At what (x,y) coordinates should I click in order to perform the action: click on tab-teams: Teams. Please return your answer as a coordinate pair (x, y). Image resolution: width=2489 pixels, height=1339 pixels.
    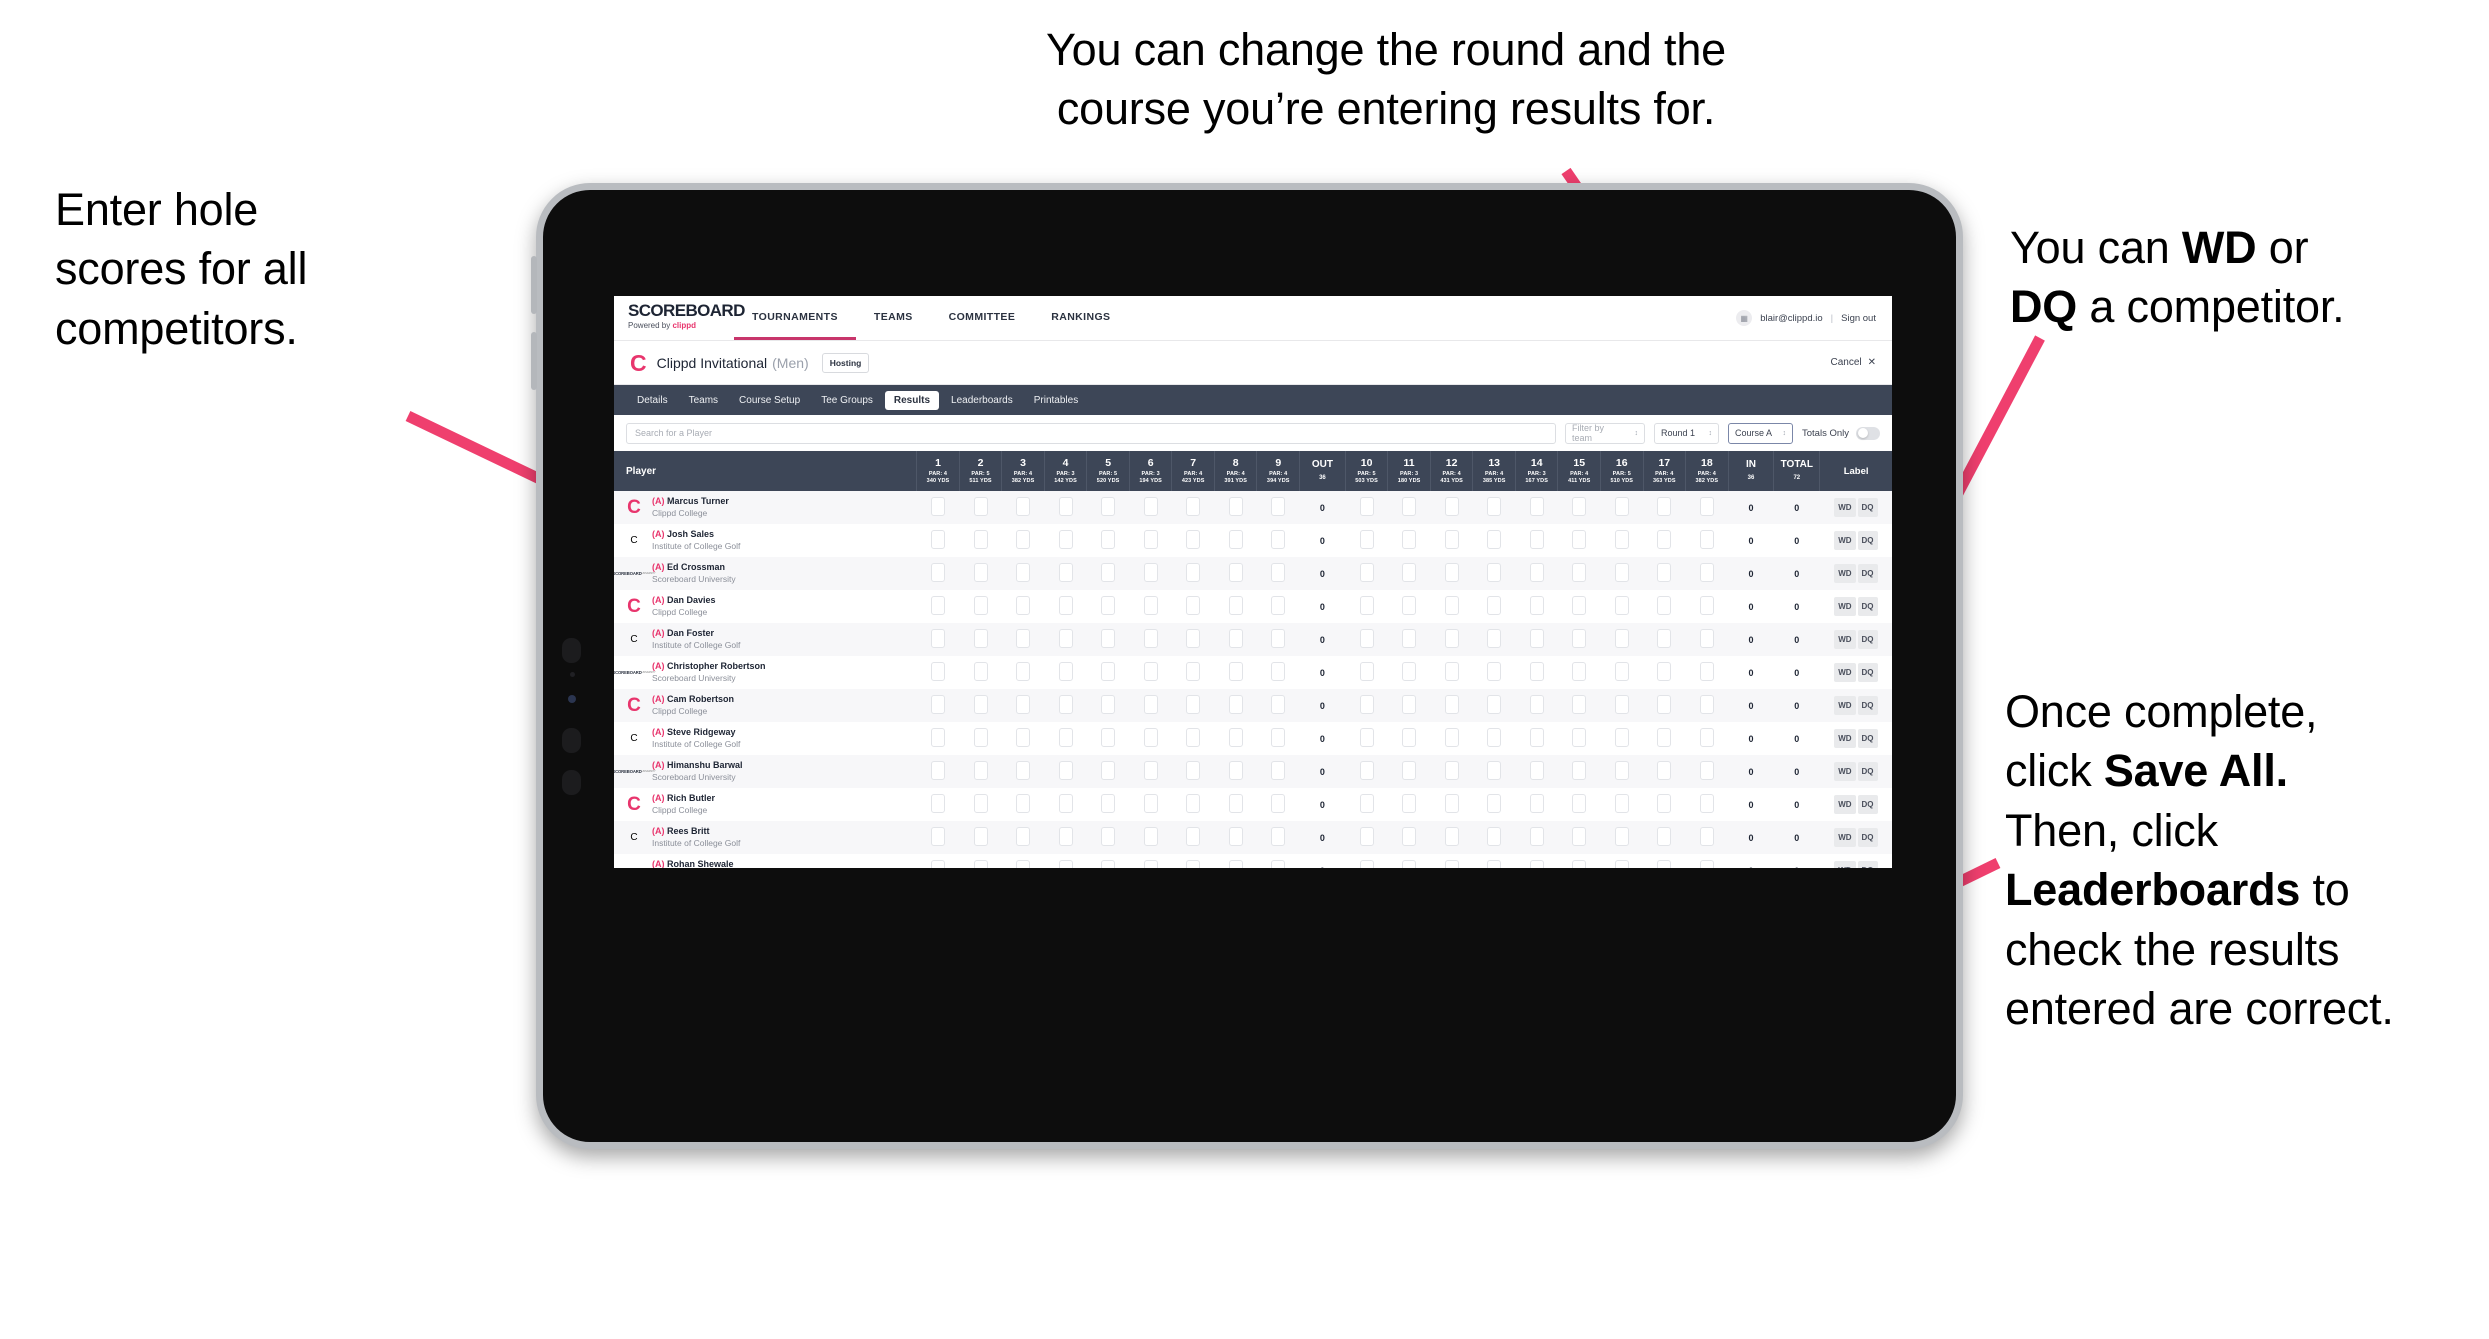
    Looking at the image, I should click on (703, 400).